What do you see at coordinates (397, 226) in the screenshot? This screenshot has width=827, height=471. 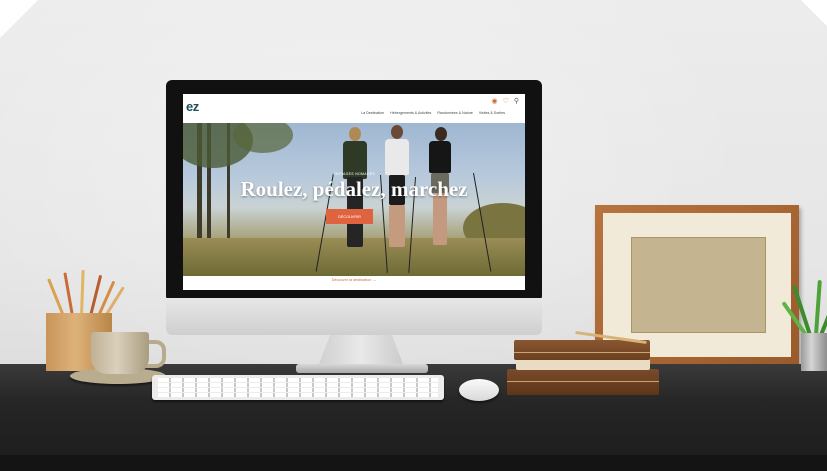 I see `hiker-legs` at bounding box center [397, 226].